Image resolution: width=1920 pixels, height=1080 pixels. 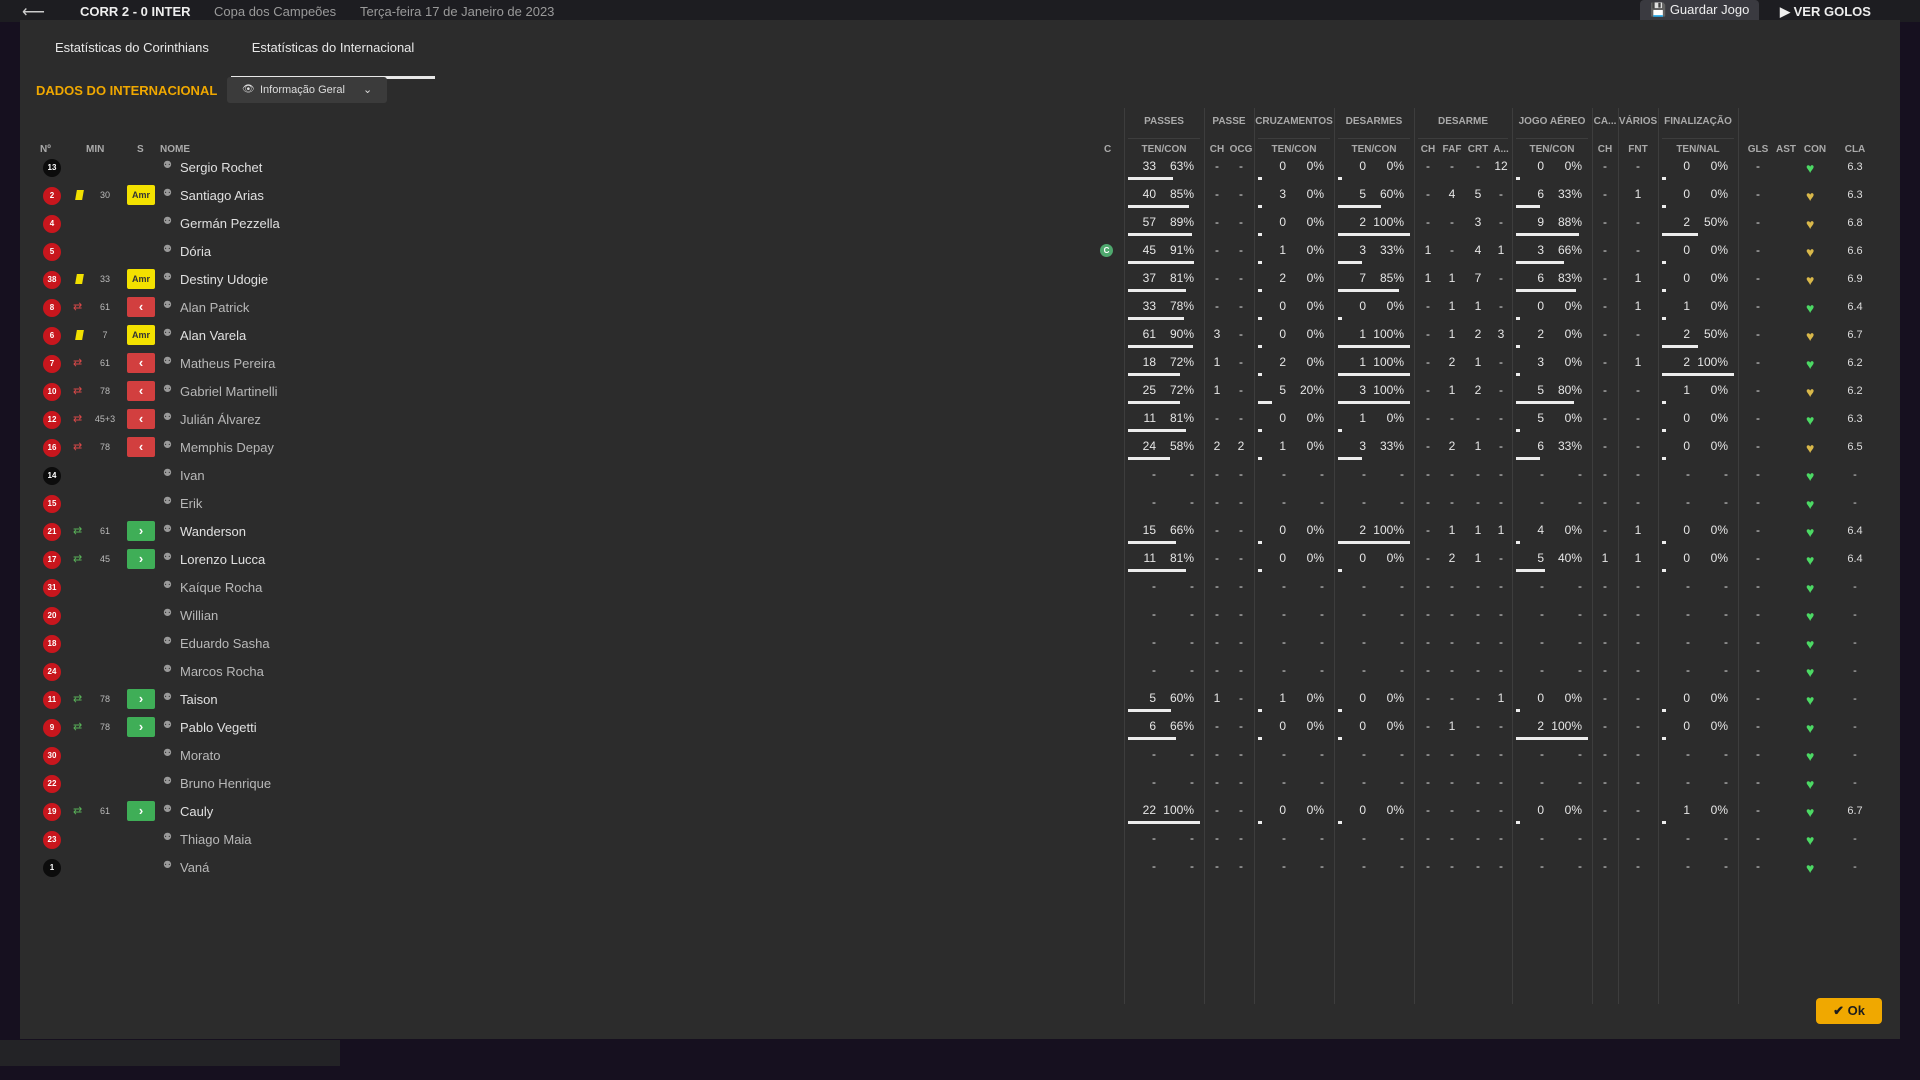 I want to click on tackle-ch-value: -, so click(x=1428, y=614).